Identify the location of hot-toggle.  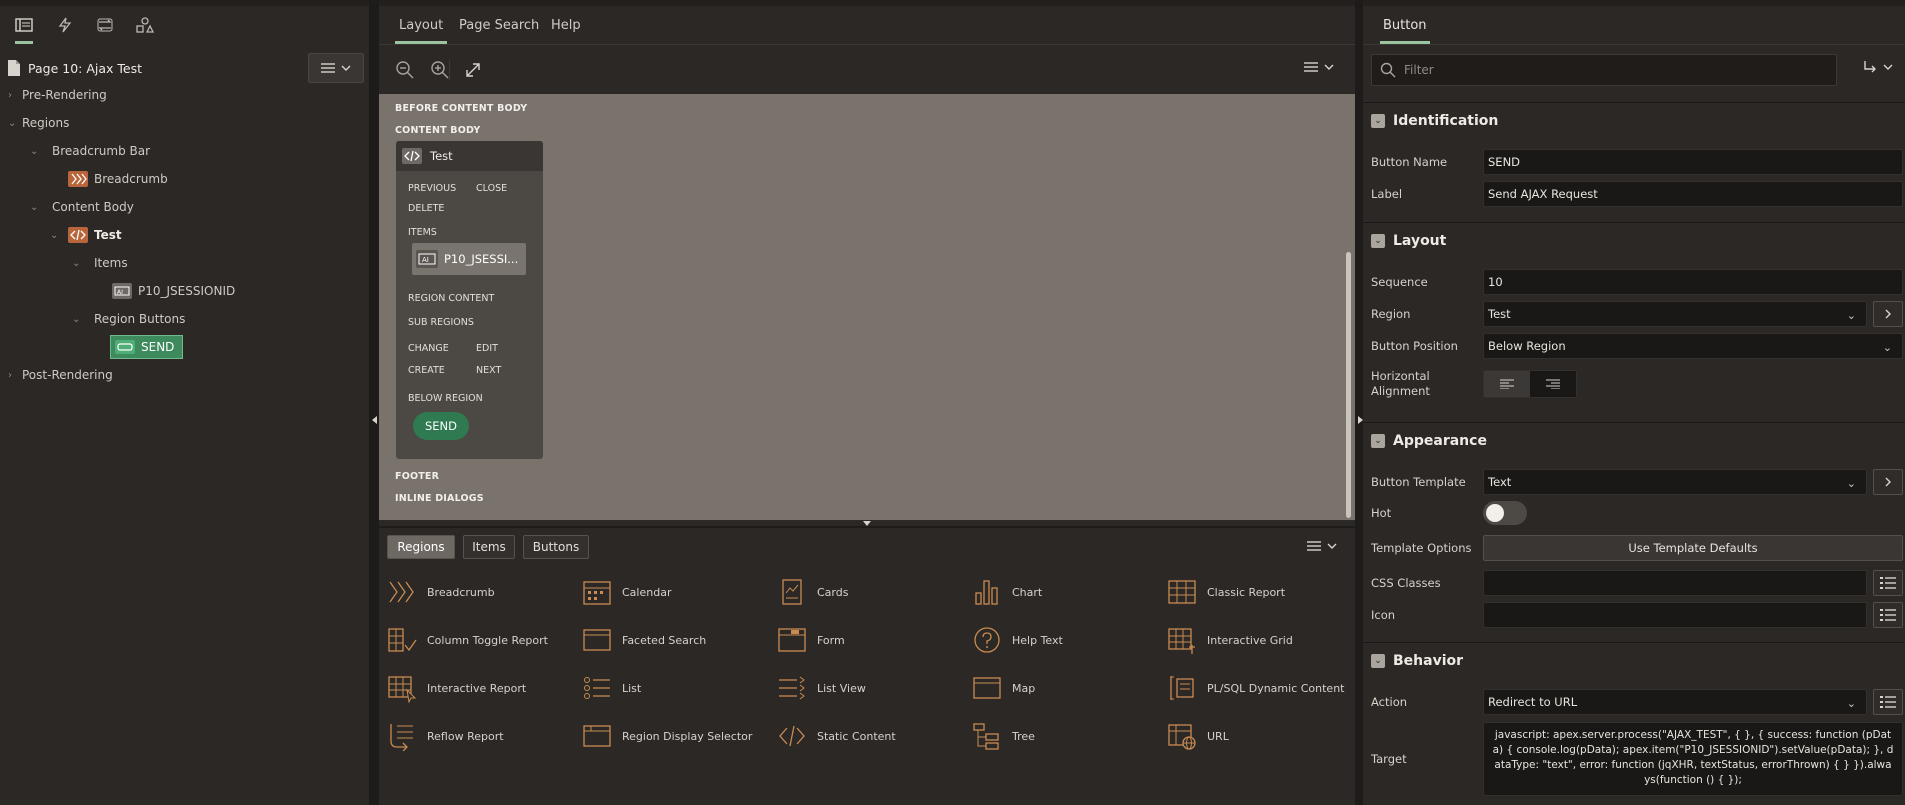
(1505, 513).